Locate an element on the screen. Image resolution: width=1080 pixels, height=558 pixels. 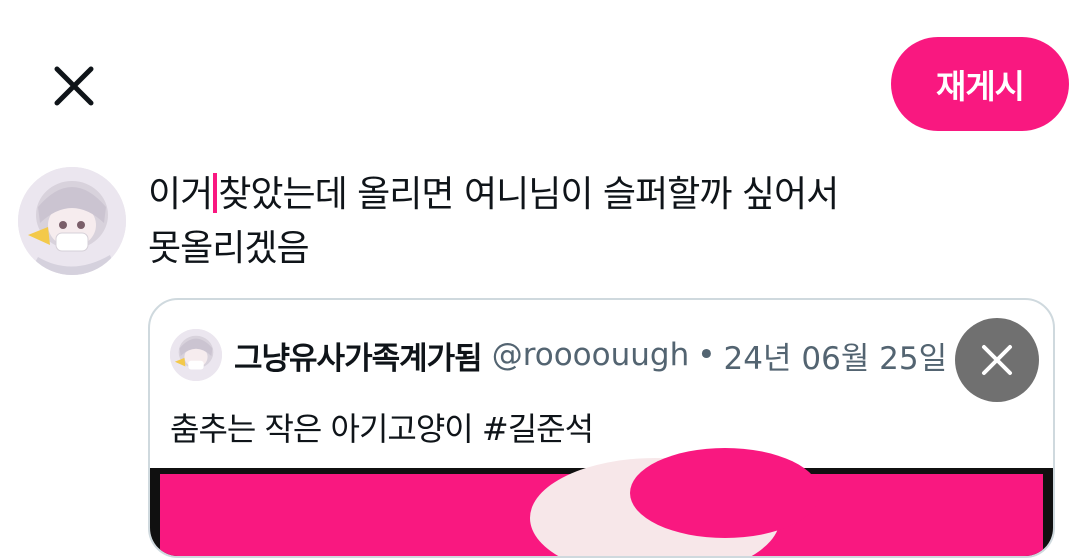
avatar is located at coordinates (72, 221).